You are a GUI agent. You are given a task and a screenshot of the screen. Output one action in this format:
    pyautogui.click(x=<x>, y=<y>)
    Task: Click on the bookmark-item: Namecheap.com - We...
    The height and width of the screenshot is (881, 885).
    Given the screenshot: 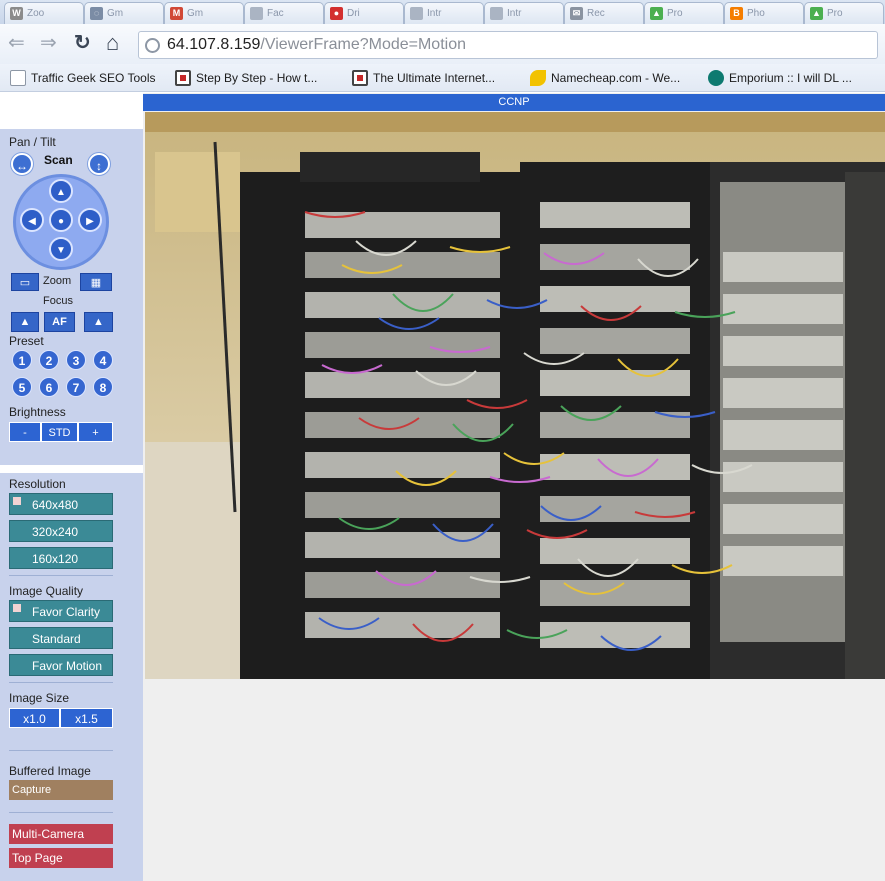 What is the action you would take?
    pyautogui.click(x=605, y=78)
    